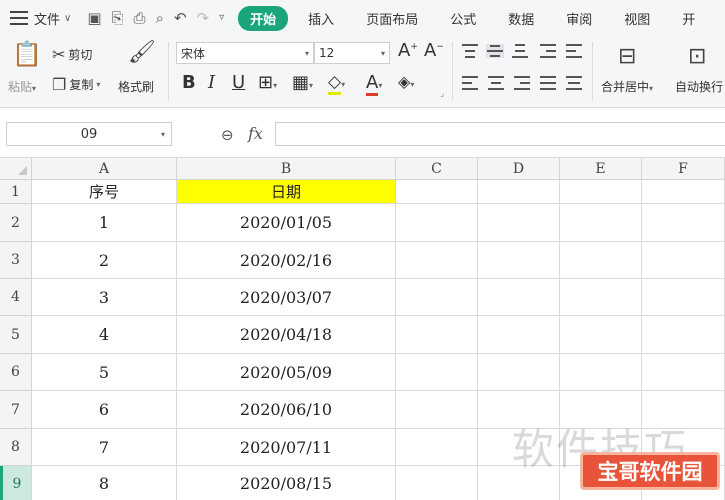 The width and height of the screenshot is (725, 500). I want to click on tab-developer: 开, so click(680, 18).